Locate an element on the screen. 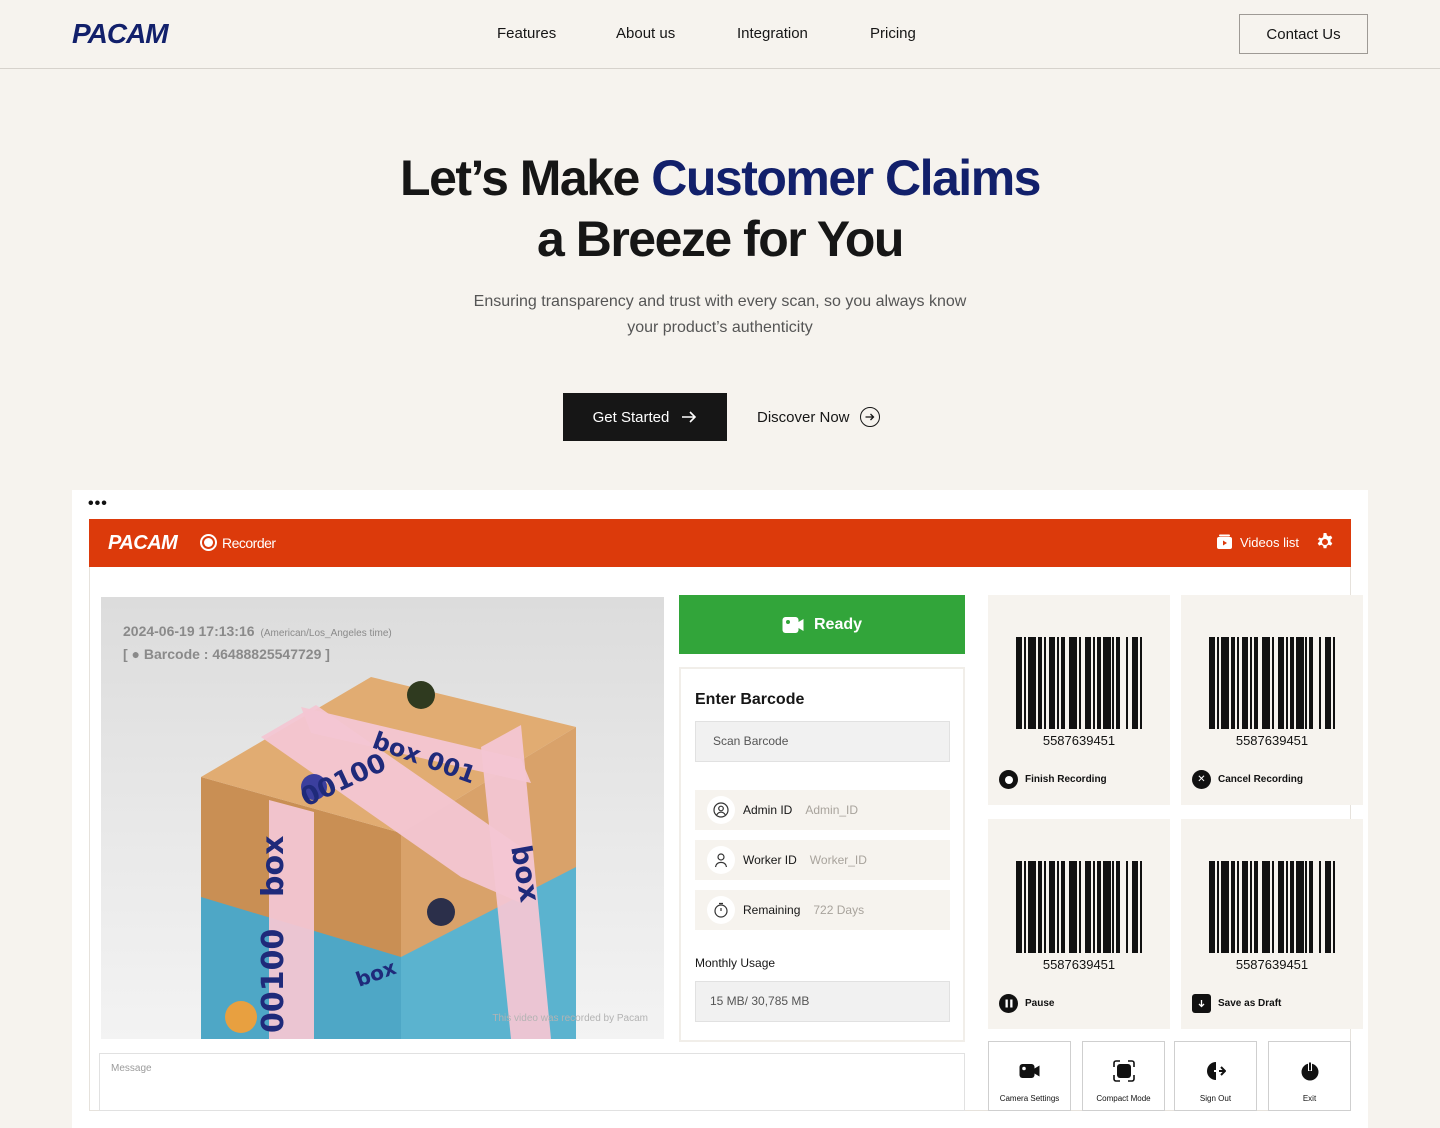 This screenshot has height=1128, width=1440. admin-id-row: Admin ID Admin_ID is located at coordinates (822, 810).